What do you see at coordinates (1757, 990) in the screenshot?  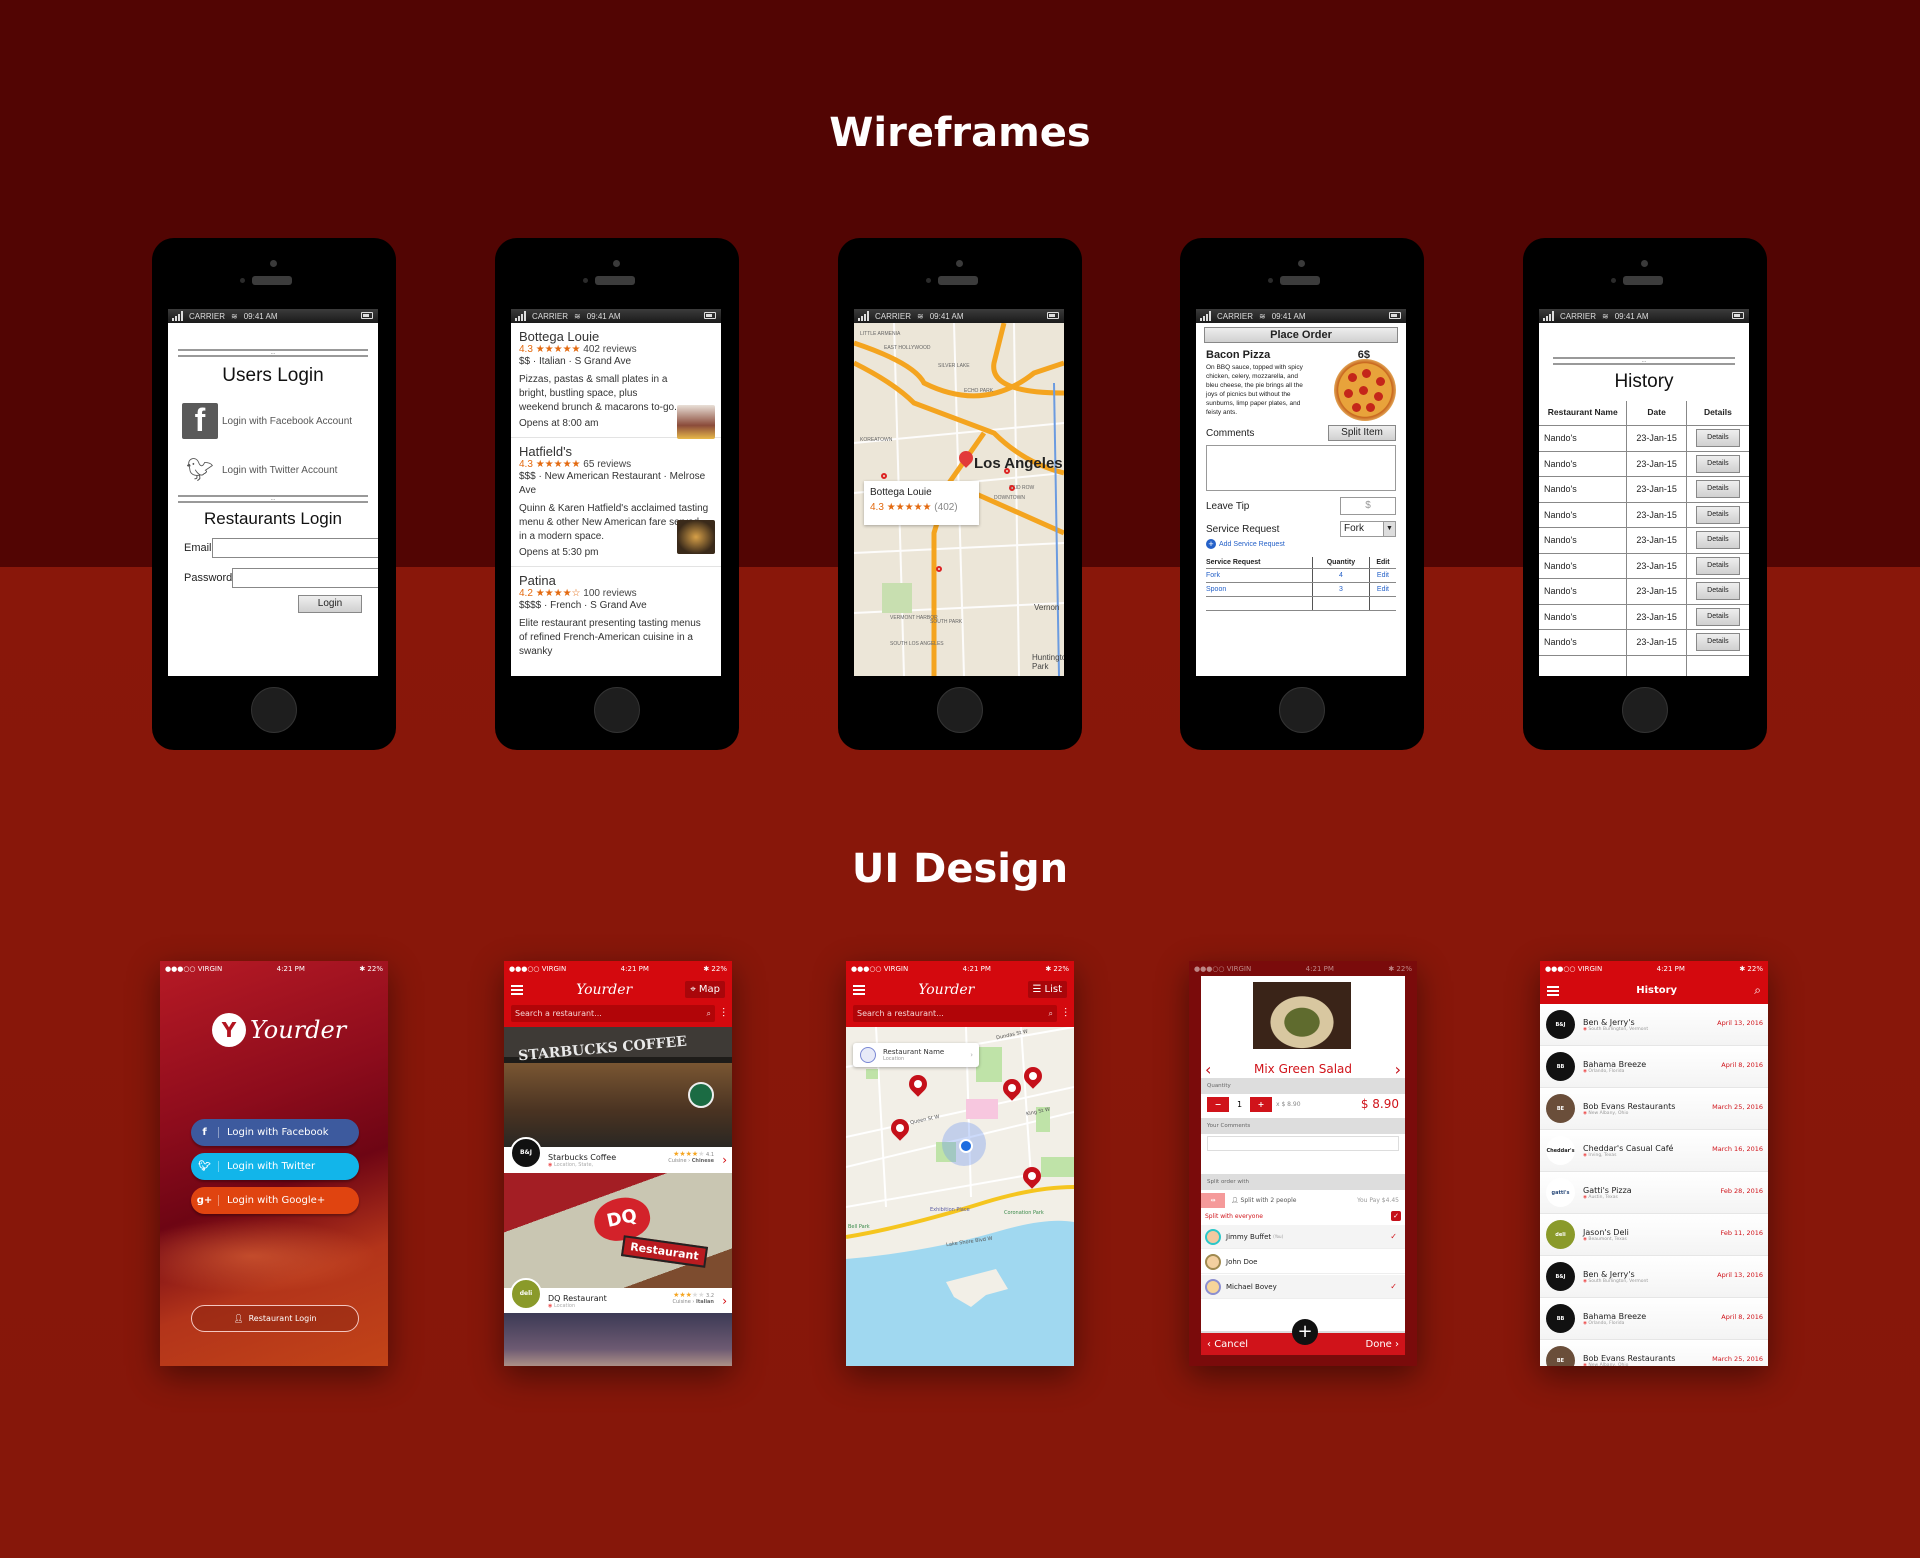 I see `search-icon: ⌕` at bounding box center [1757, 990].